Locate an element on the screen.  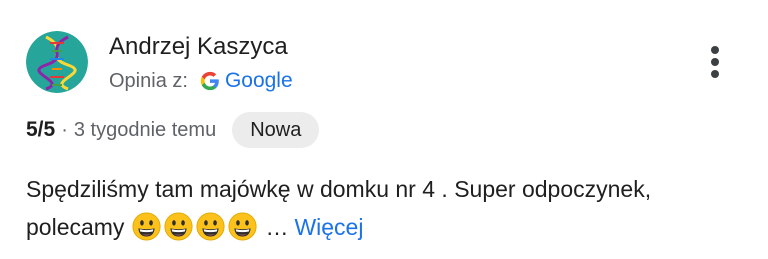
author-name: Andrzej Kaszyca is located at coordinates (198, 47).